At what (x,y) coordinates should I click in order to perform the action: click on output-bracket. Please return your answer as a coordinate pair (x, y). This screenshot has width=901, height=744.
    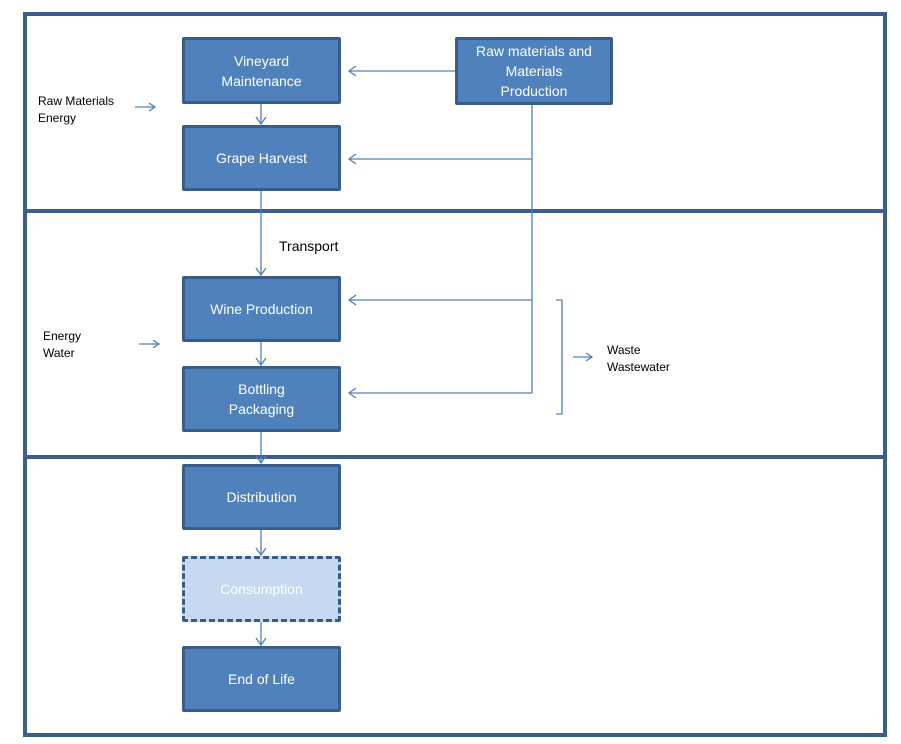
    Looking at the image, I should click on (559, 357).